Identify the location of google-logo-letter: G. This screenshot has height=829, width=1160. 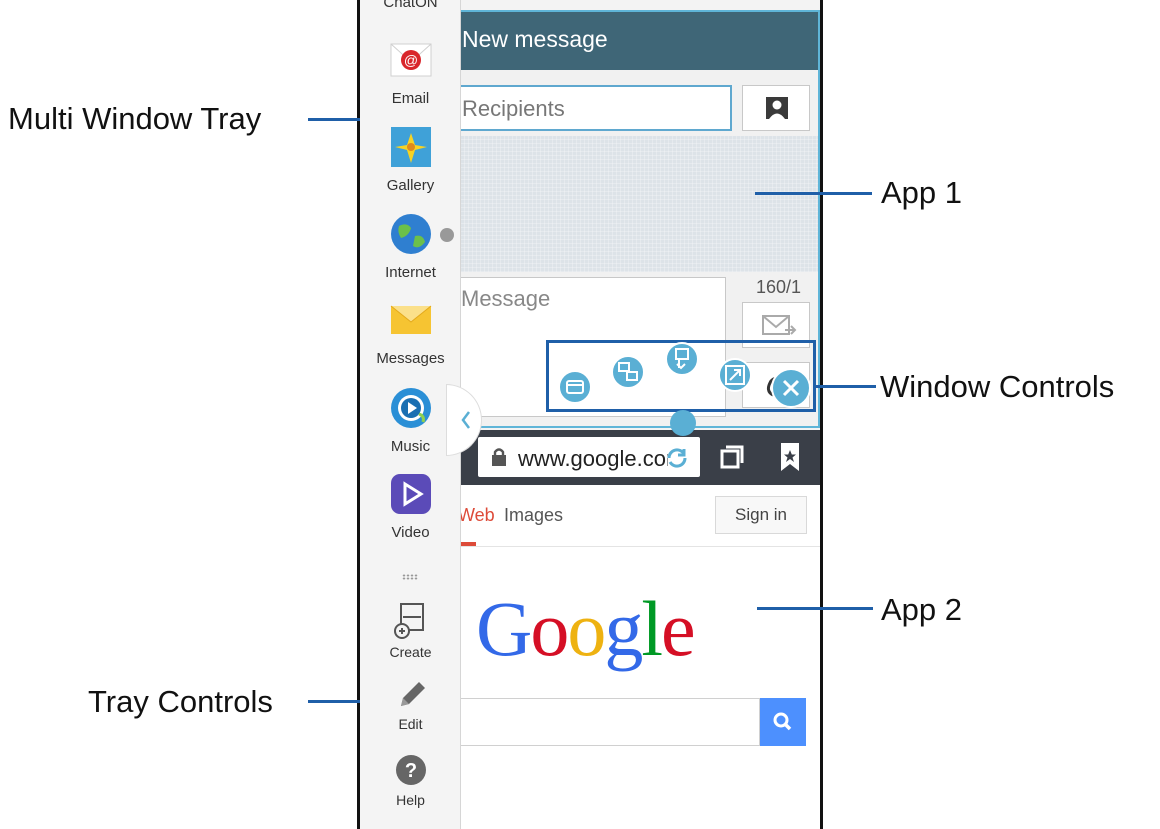
(504, 628).